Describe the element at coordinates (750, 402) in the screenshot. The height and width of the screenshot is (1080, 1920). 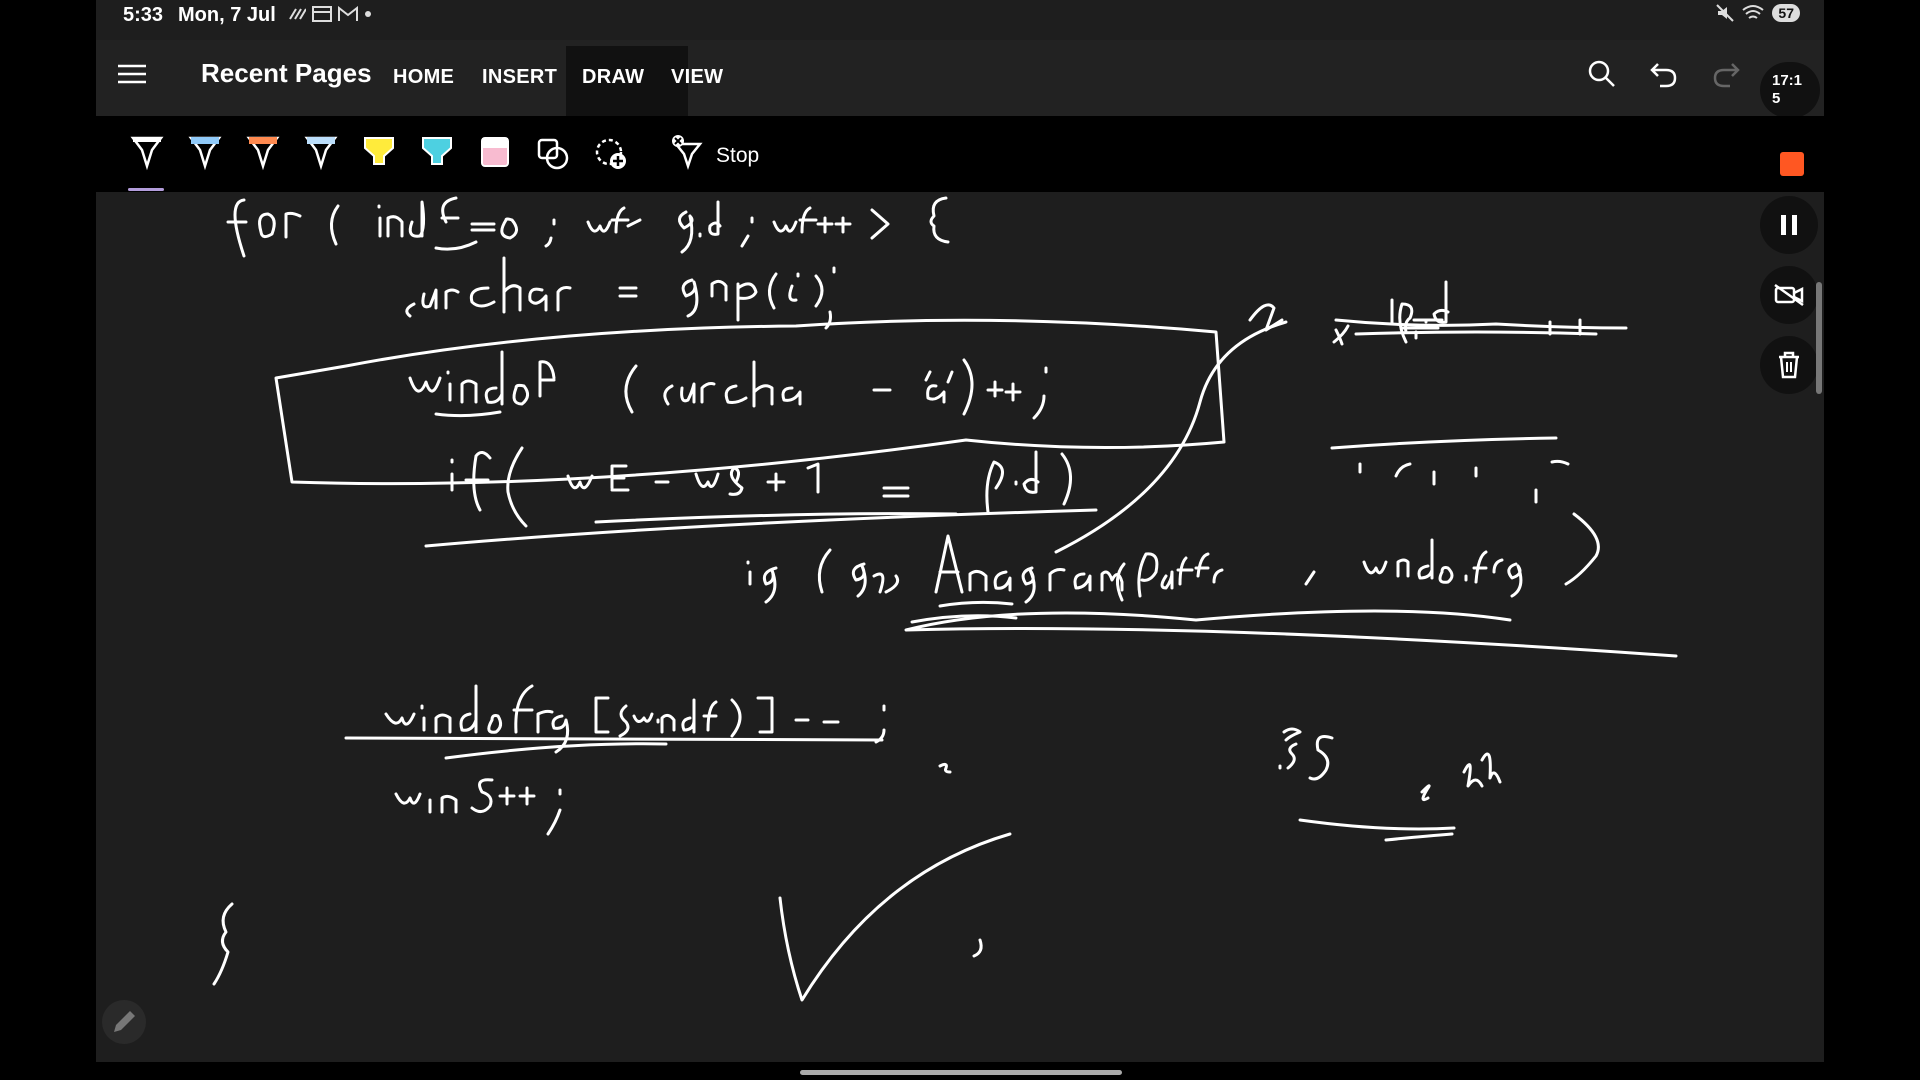
I see `ink-line-windowfreq` at that location.